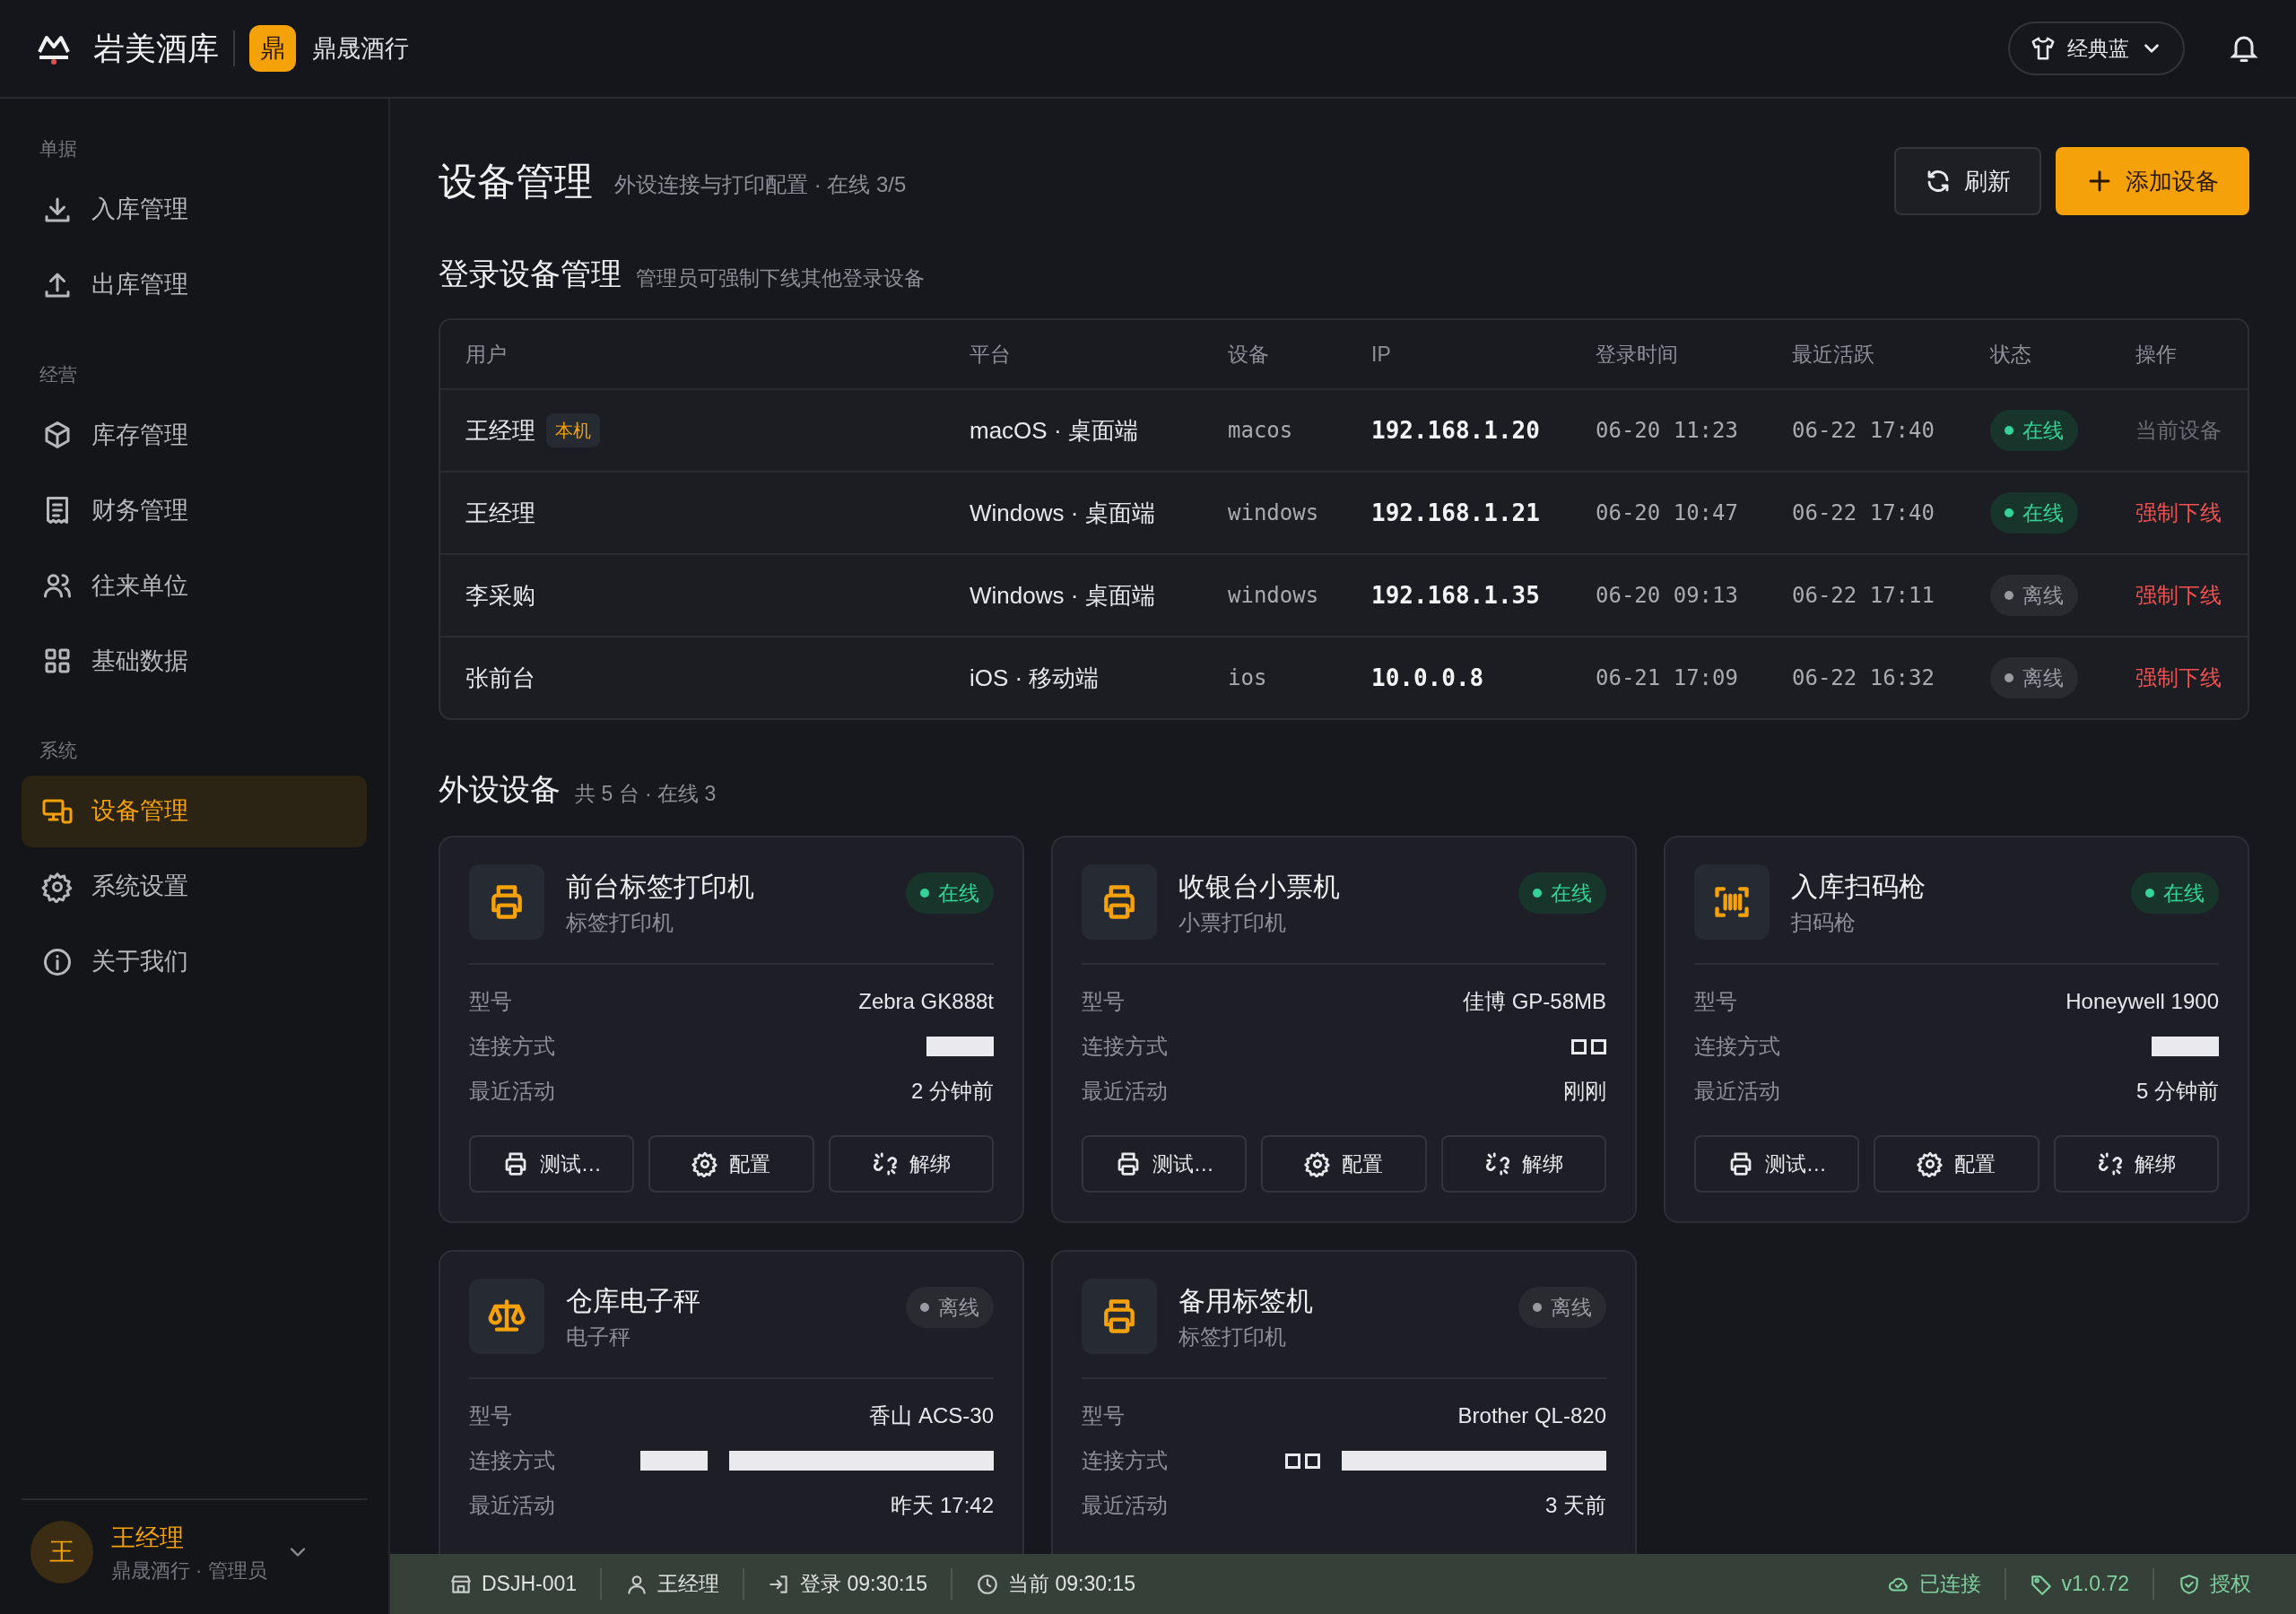  I want to click on status-text: 授权, so click(2230, 1584).